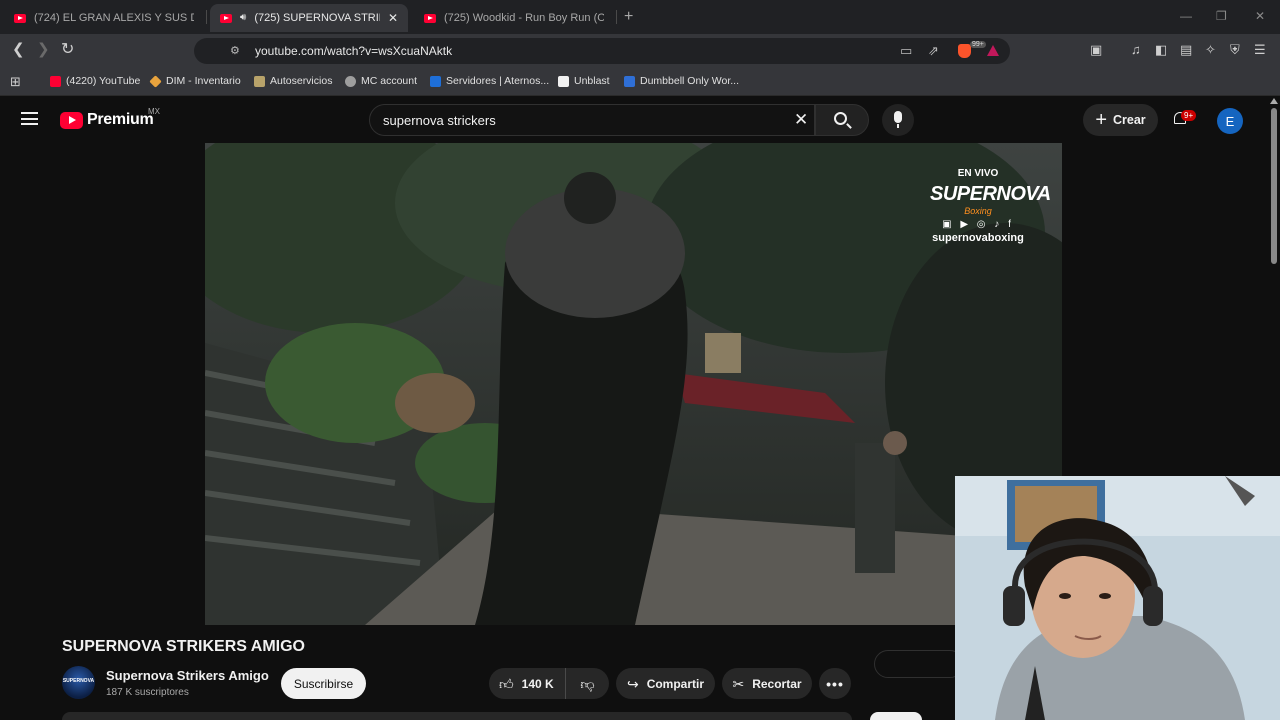  Describe the element at coordinates (906, 51) in the screenshot. I see `cast-icon: ▭` at that location.